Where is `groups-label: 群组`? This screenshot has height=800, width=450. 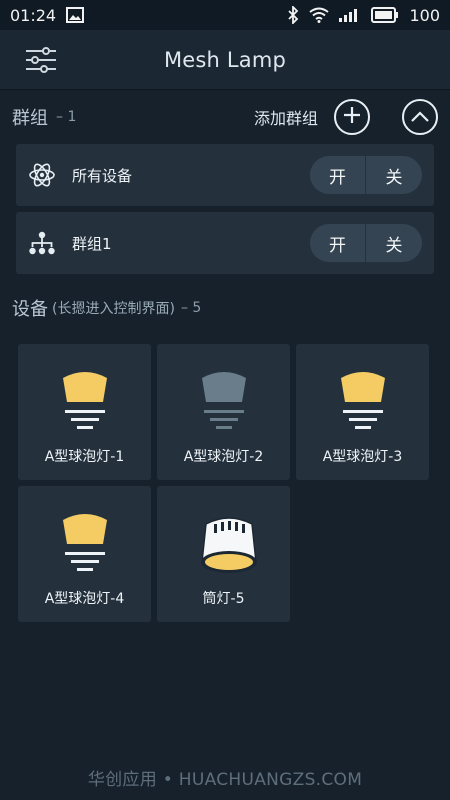 groups-label: 群组 is located at coordinates (30, 118).